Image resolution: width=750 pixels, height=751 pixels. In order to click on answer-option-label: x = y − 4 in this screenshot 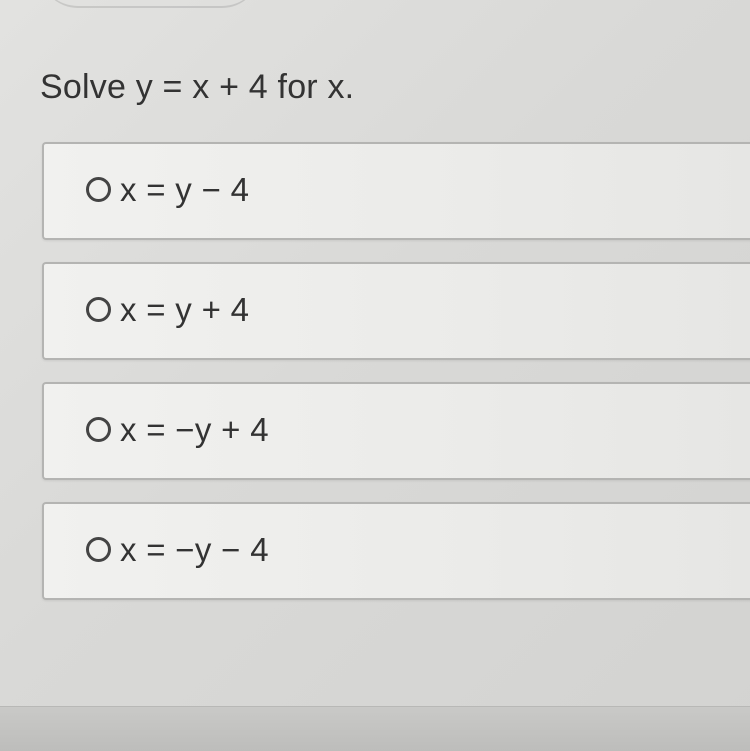, I will do `click(185, 189)`.